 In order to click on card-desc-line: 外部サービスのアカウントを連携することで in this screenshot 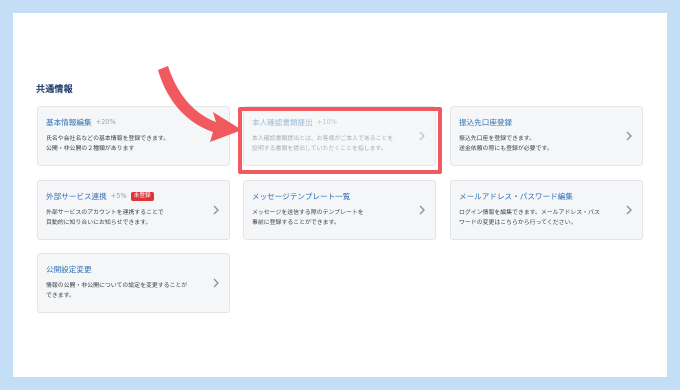, I will do `click(105, 213)`.